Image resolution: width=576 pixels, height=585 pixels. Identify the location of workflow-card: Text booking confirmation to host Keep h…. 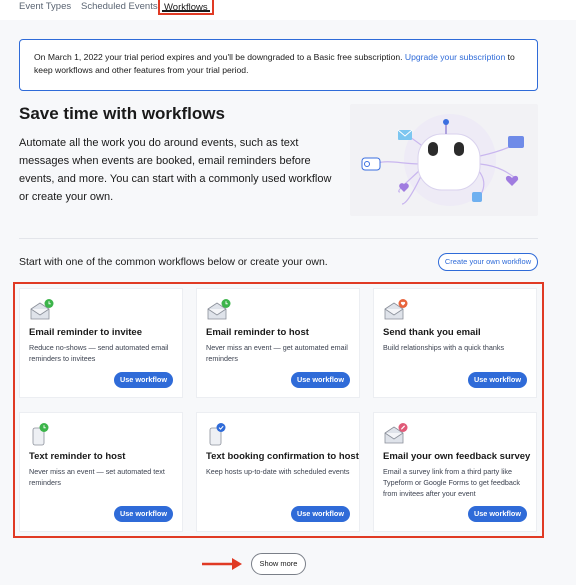
(278, 472).